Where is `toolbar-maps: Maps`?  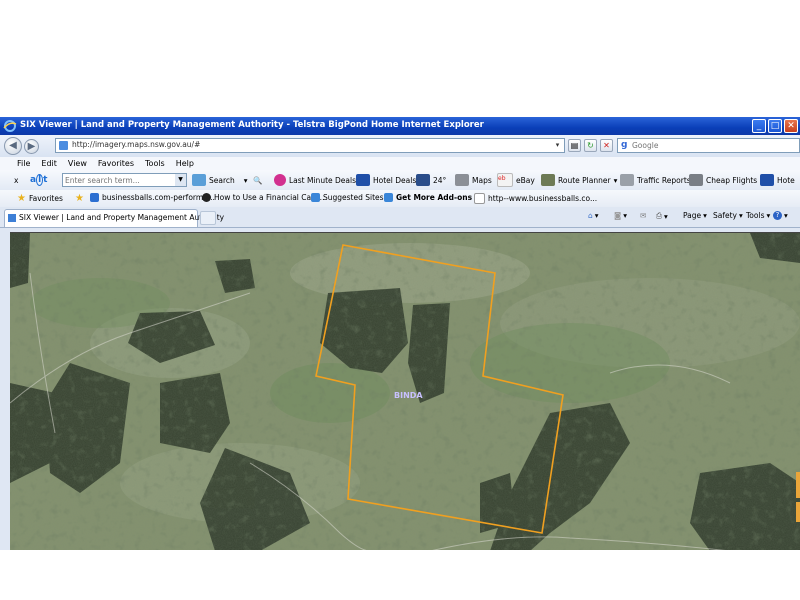
toolbar-maps: Maps is located at coordinates (473, 180).